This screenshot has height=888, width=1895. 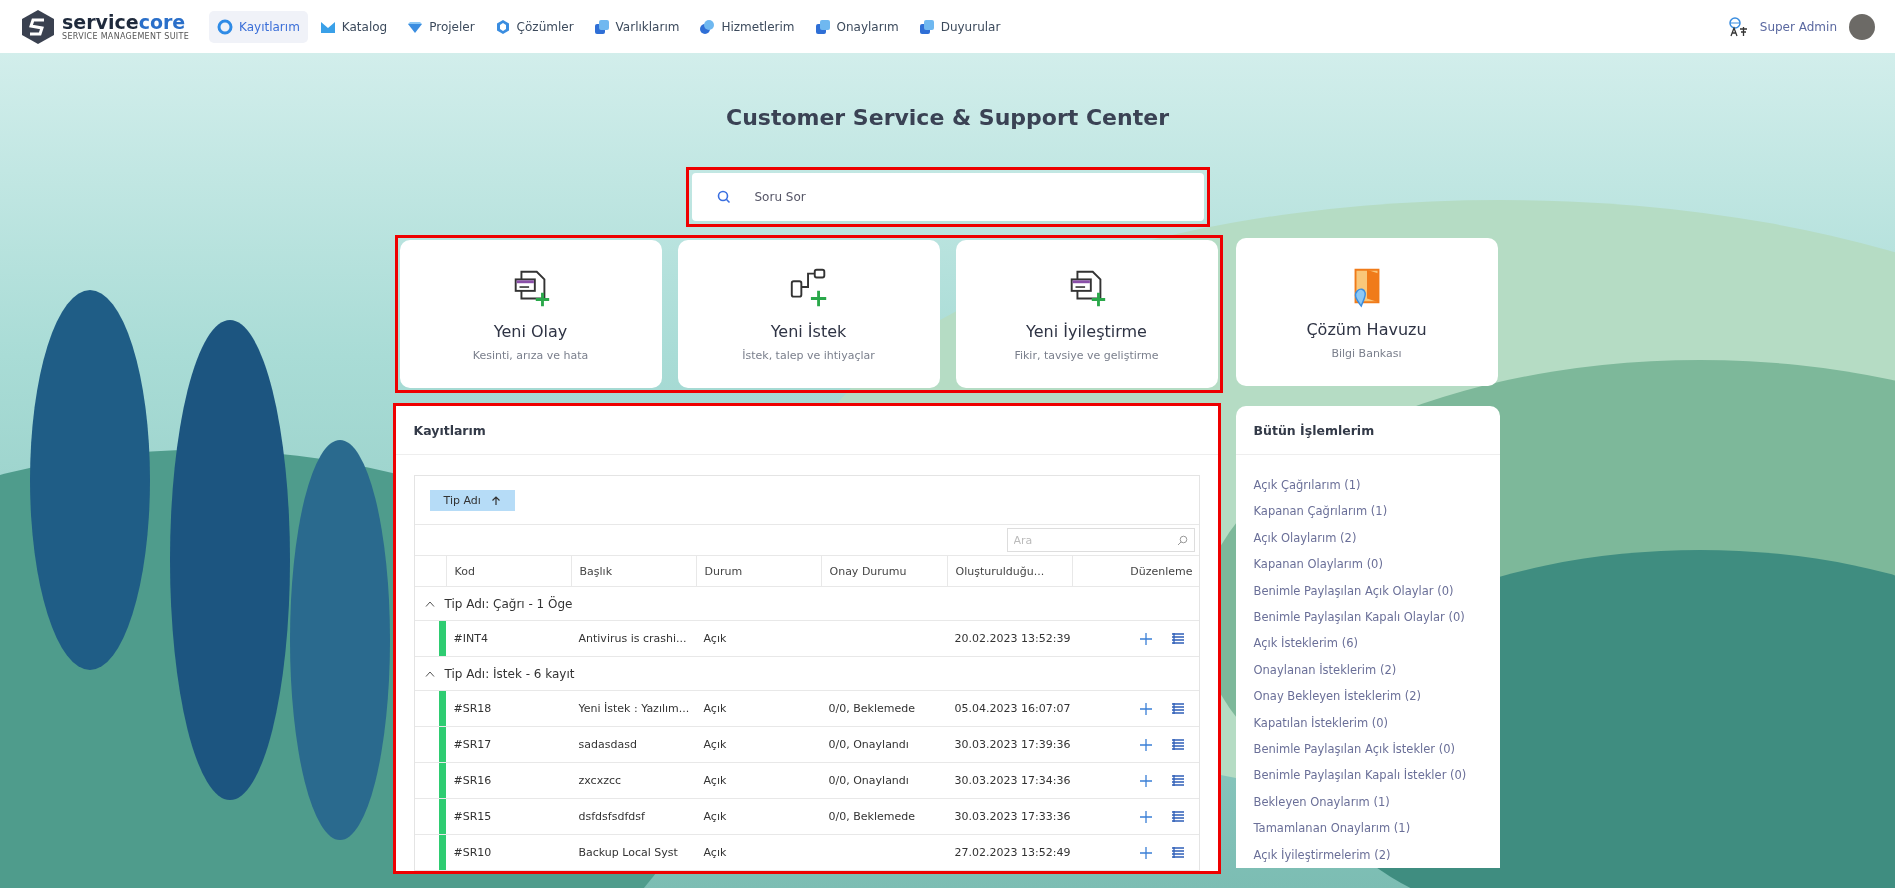 I want to click on nav-tab: Projeler, so click(x=441, y=26).